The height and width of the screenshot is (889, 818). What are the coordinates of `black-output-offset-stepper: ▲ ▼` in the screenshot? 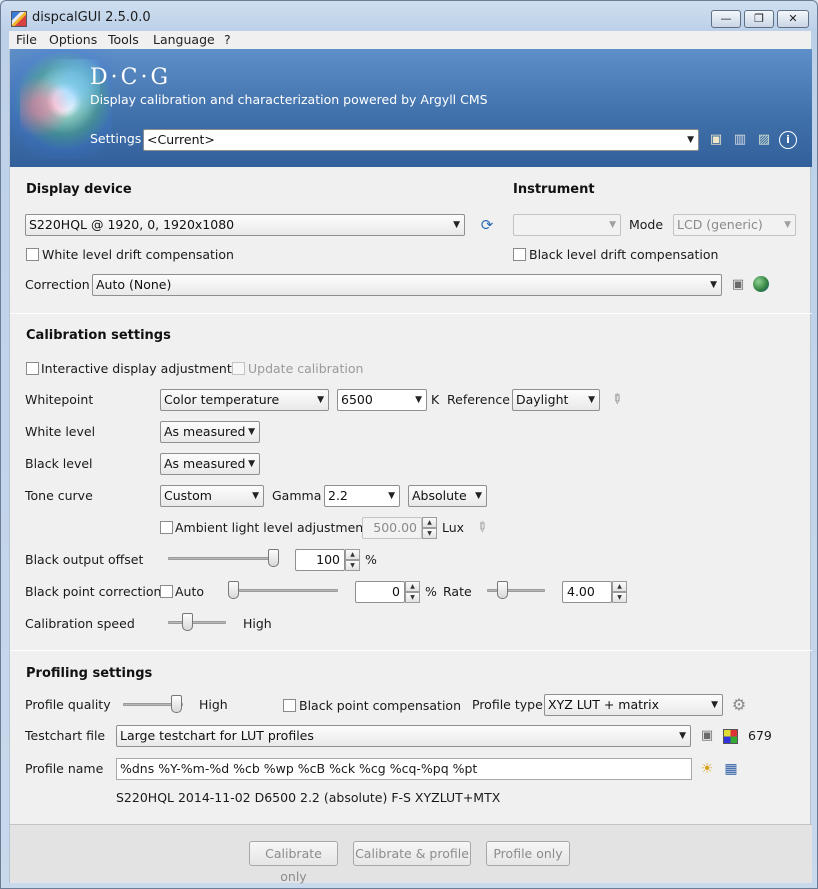 It's located at (352, 560).